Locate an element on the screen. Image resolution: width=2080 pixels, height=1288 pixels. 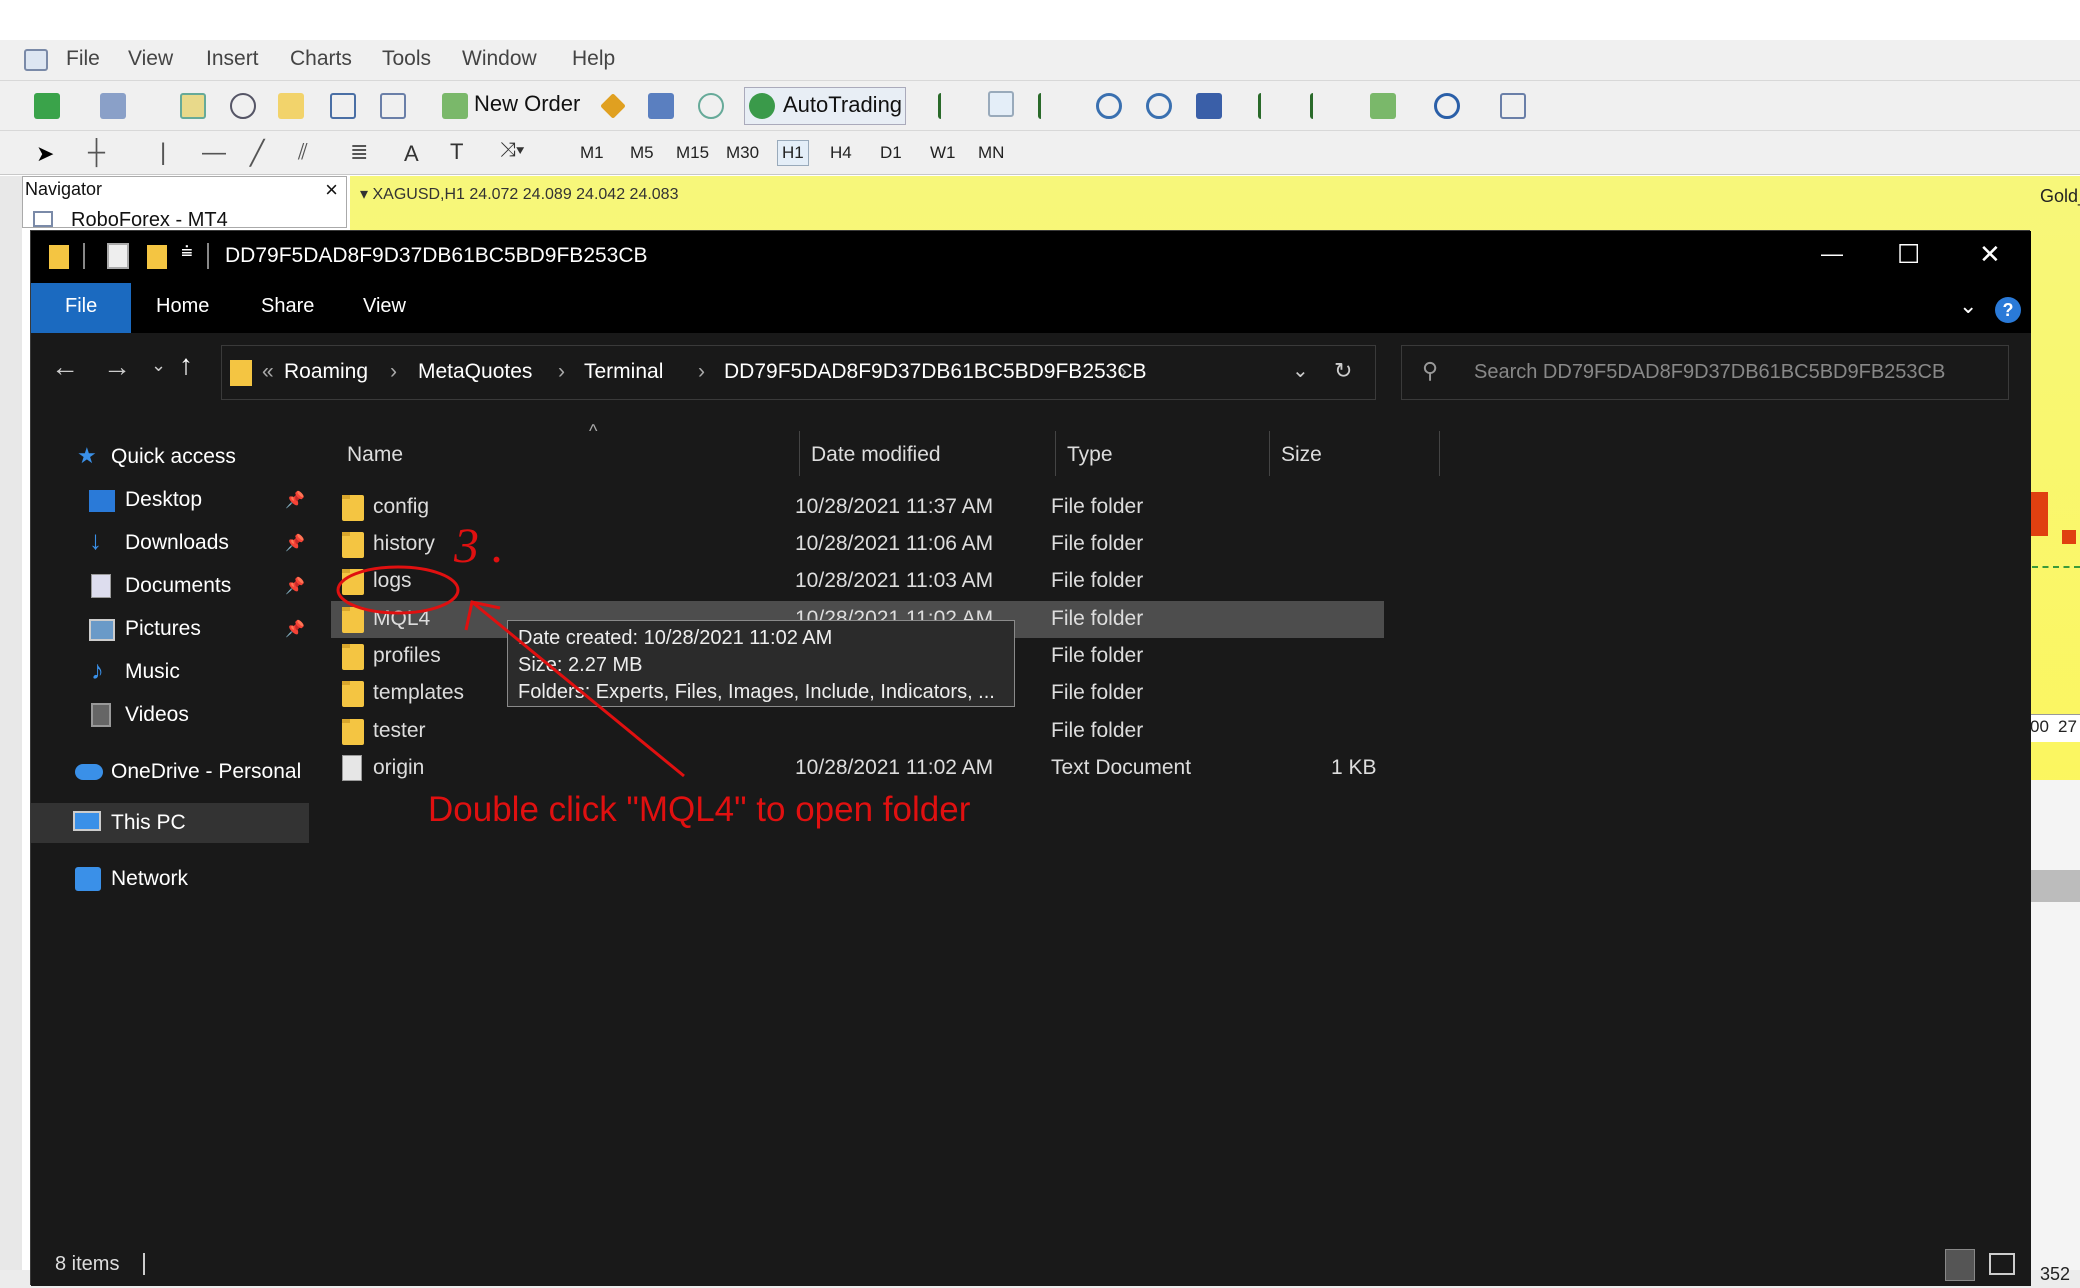
step-number: 3 . is located at coordinates (478, 545).